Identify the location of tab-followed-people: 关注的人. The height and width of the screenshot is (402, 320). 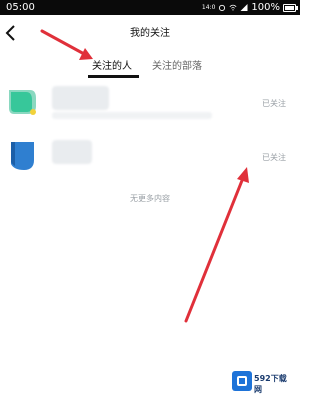
(112, 64).